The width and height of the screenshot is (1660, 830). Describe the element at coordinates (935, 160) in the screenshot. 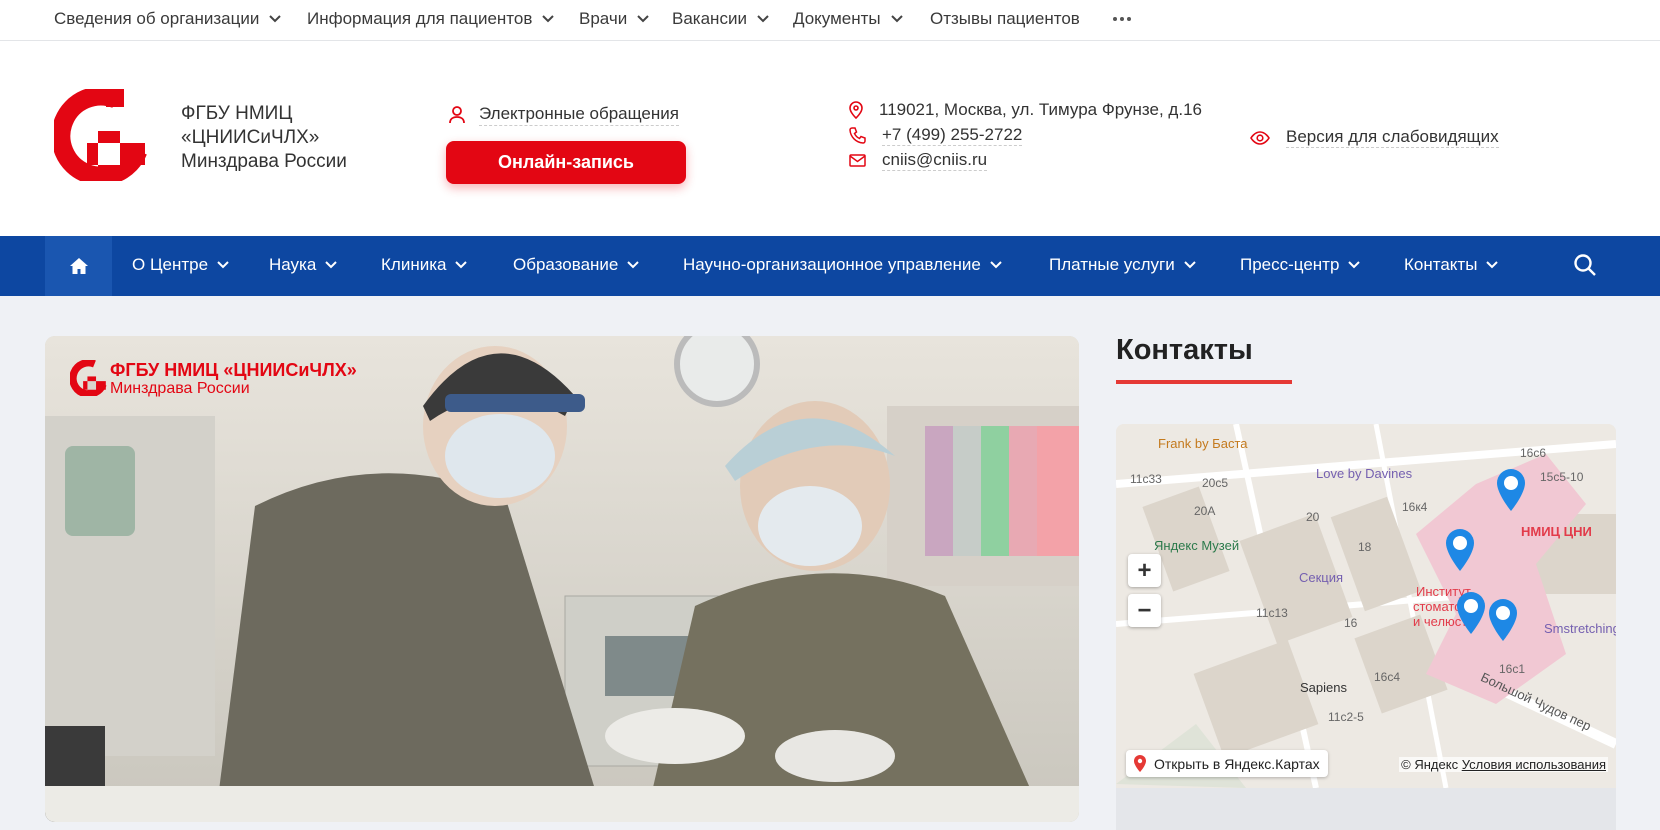

I see `email-link: cniis@cniis.ru` at that location.